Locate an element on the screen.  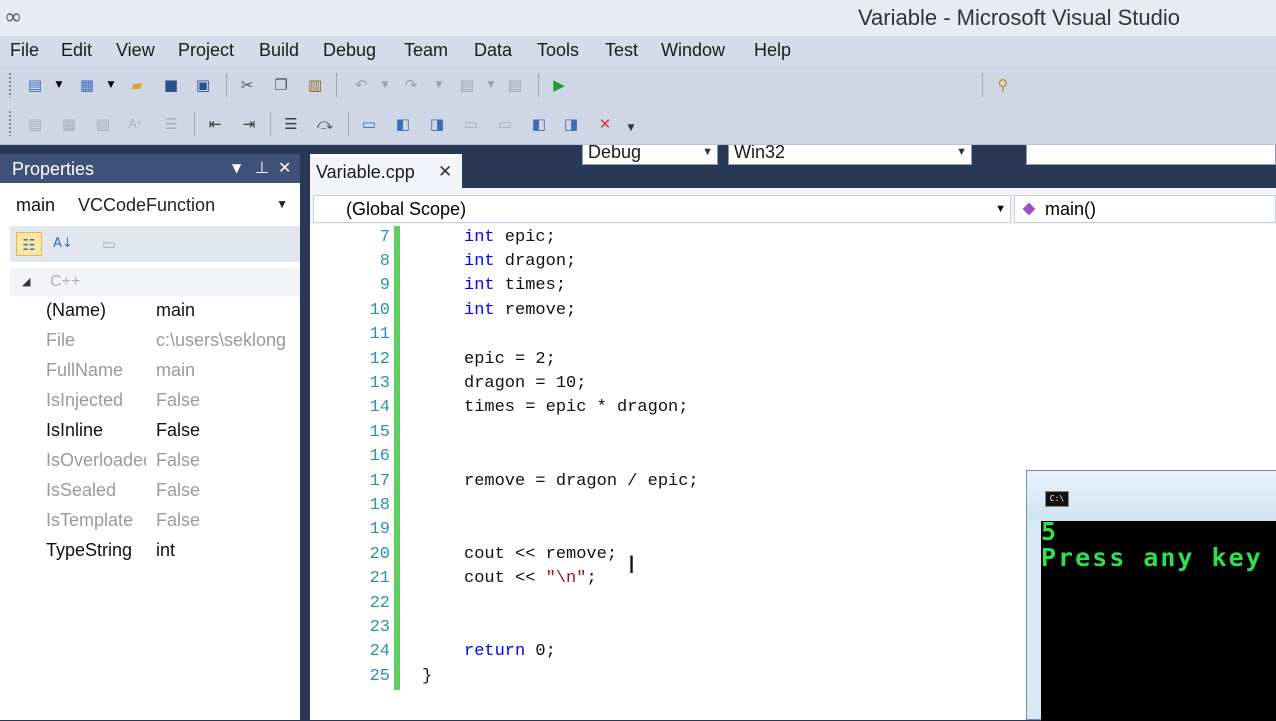
property-row: IsOverloaded False is located at coordinates (155, 461).